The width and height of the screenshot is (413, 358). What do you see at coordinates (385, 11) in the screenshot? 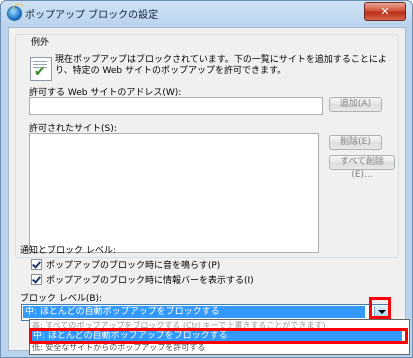
I see `close-button: ✕` at bounding box center [385, 11].